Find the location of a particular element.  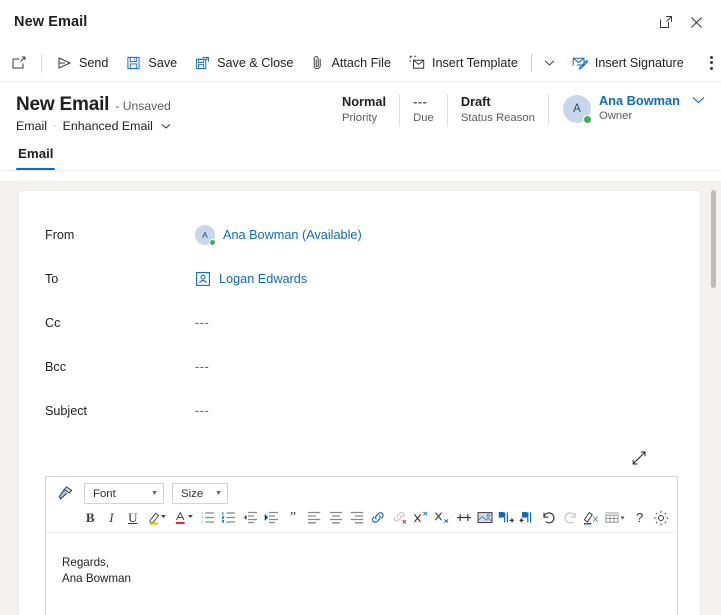

help-icon: ? is located at coordinates (639, 517).